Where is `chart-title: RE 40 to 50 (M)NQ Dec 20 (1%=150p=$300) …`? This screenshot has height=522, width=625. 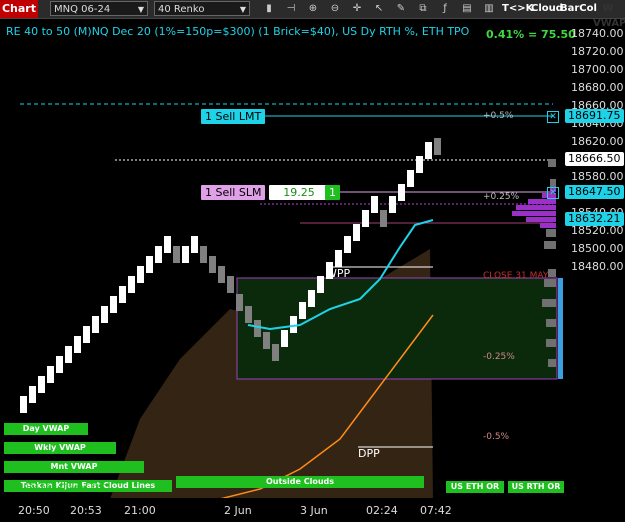 chart-title: RE 40 to 50 (M)NQ Dec 20 (1%=150p=$300) … is located at coordinates (238, 31).